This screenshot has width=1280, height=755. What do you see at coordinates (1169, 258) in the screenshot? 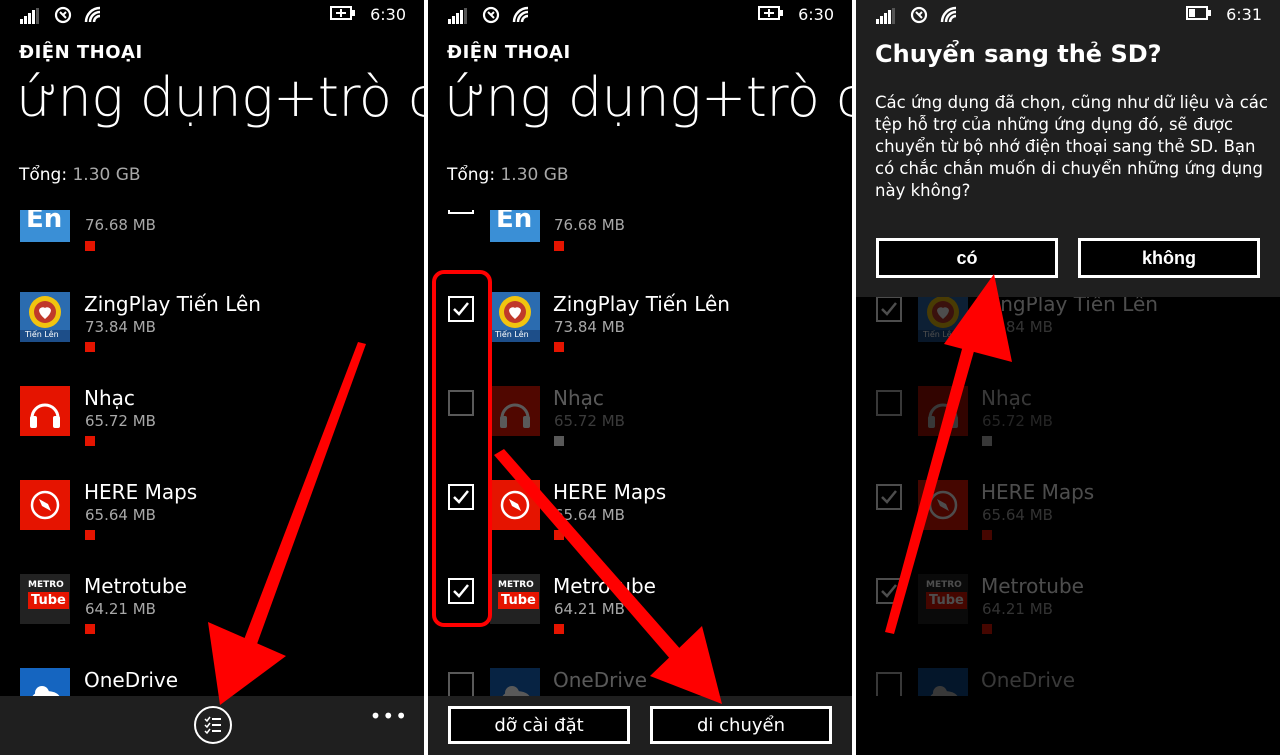
I see `no-button: không` at bounding box center [1169, 258].